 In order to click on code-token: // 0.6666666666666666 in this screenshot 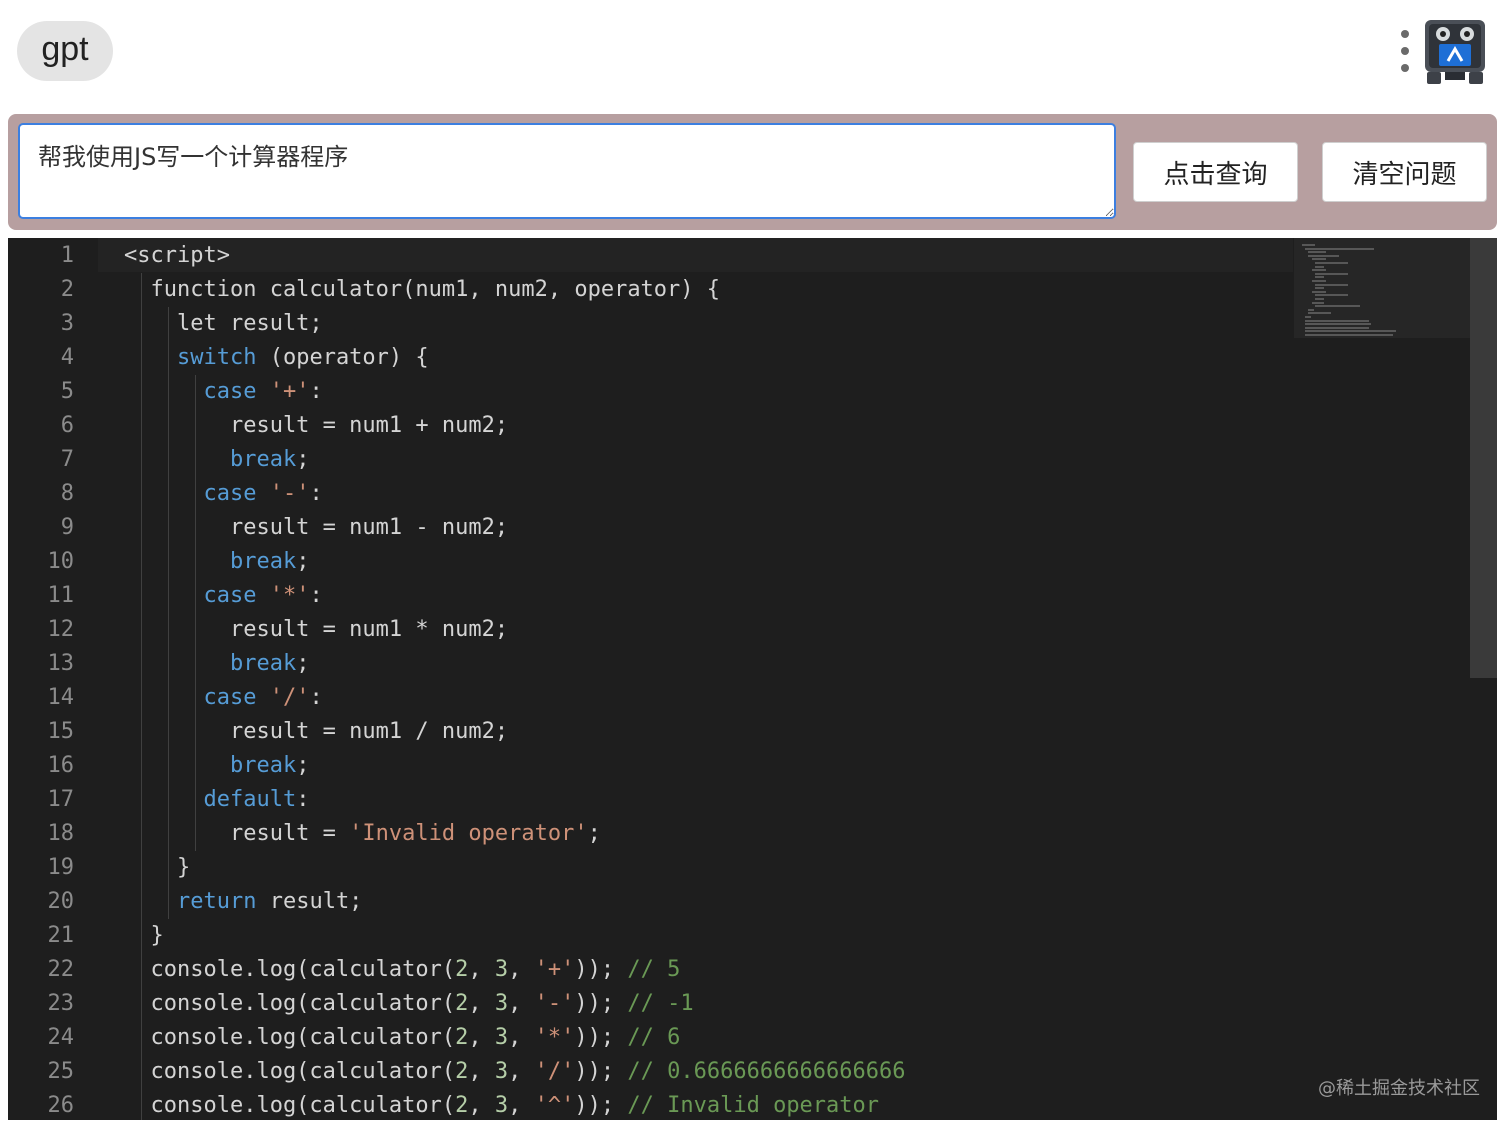, I will do `click(766, 1071)`.